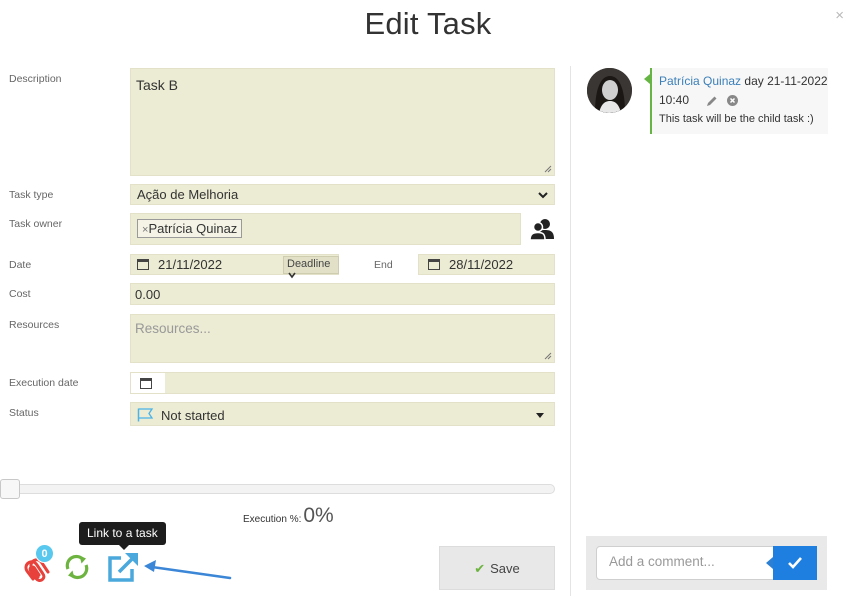 The height and width of the screenshot is (603, 856). Describe the element at coordinates (325, 229) in the screenshot. I see `task-owner-field: ×Patrícia Quinaz` at that location.